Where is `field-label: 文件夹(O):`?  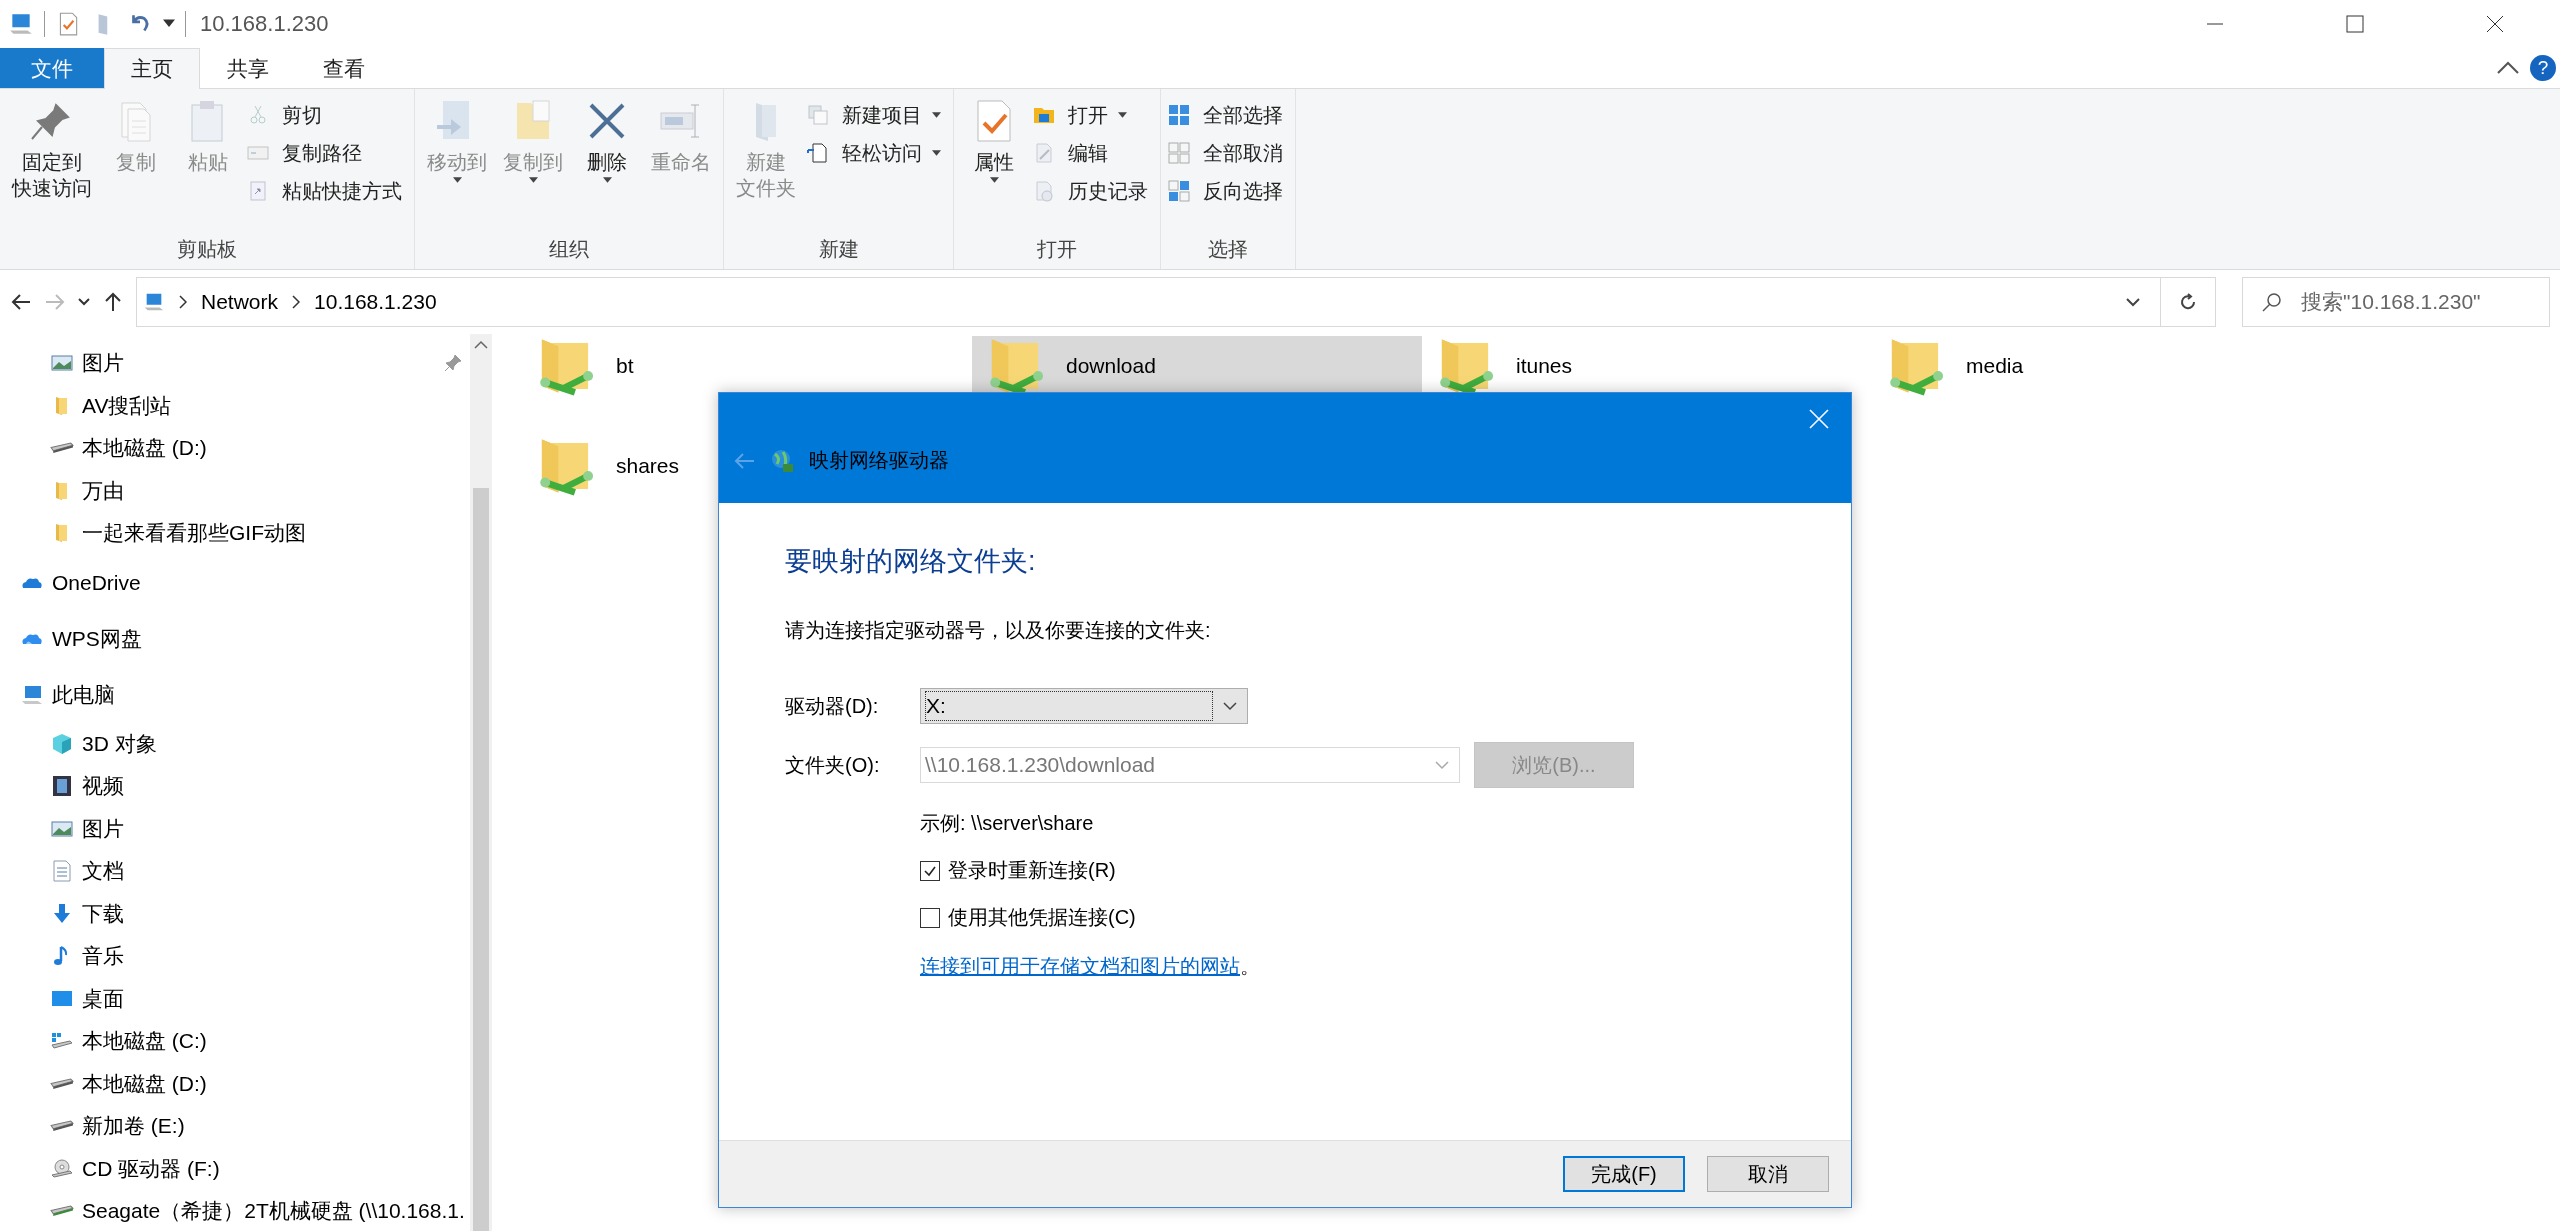
field-label: 文件夹(O): is located at coordinates (833, 765).